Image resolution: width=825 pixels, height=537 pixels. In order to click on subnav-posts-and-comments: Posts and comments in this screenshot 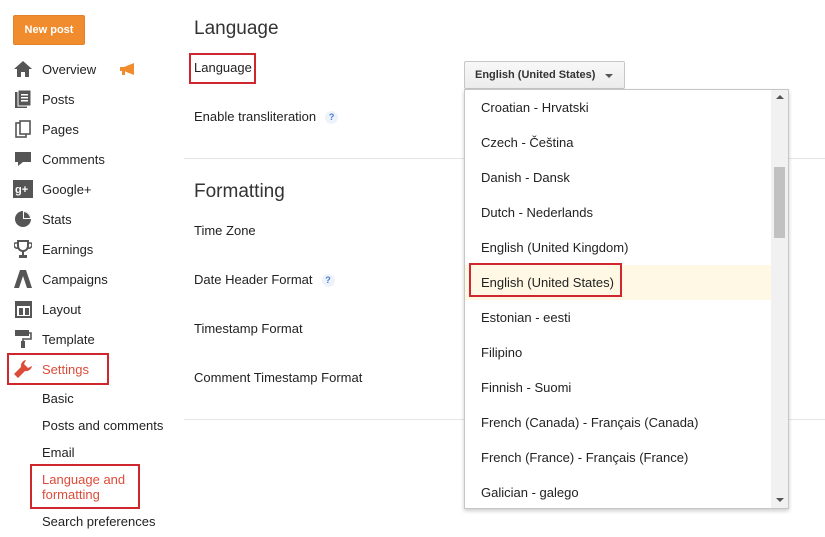, I will do `click(102, 425)`.